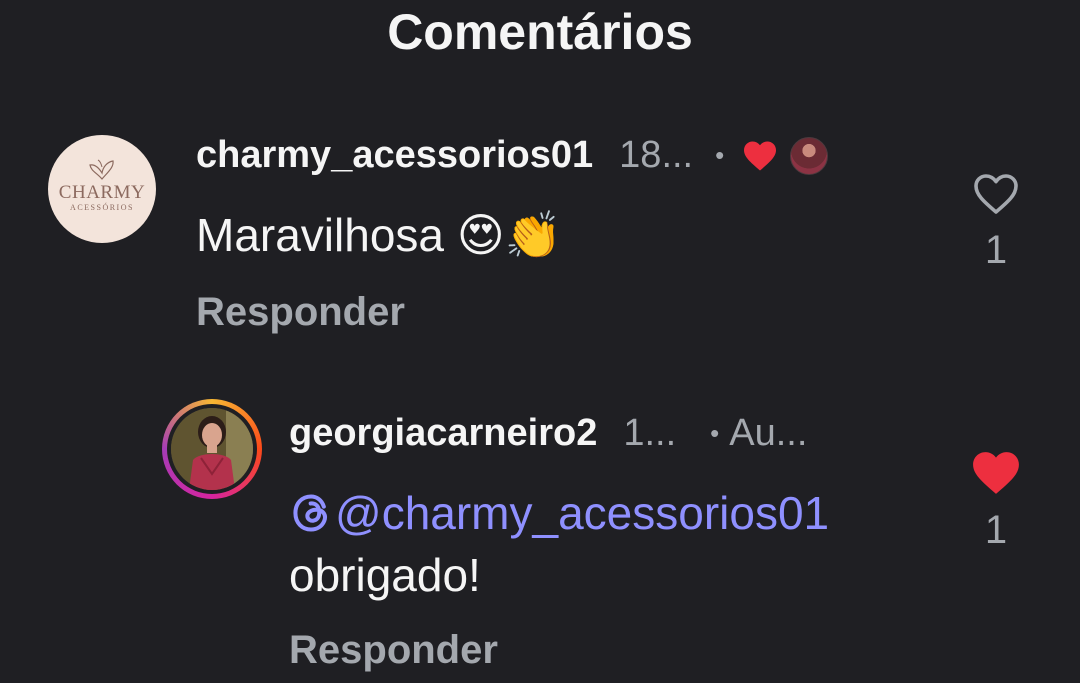 The width and height of the screenshot is (1080, 683). Describe the element at coordinates (996, 501) in the screenshot. I see `reply-like: 1` at that location.